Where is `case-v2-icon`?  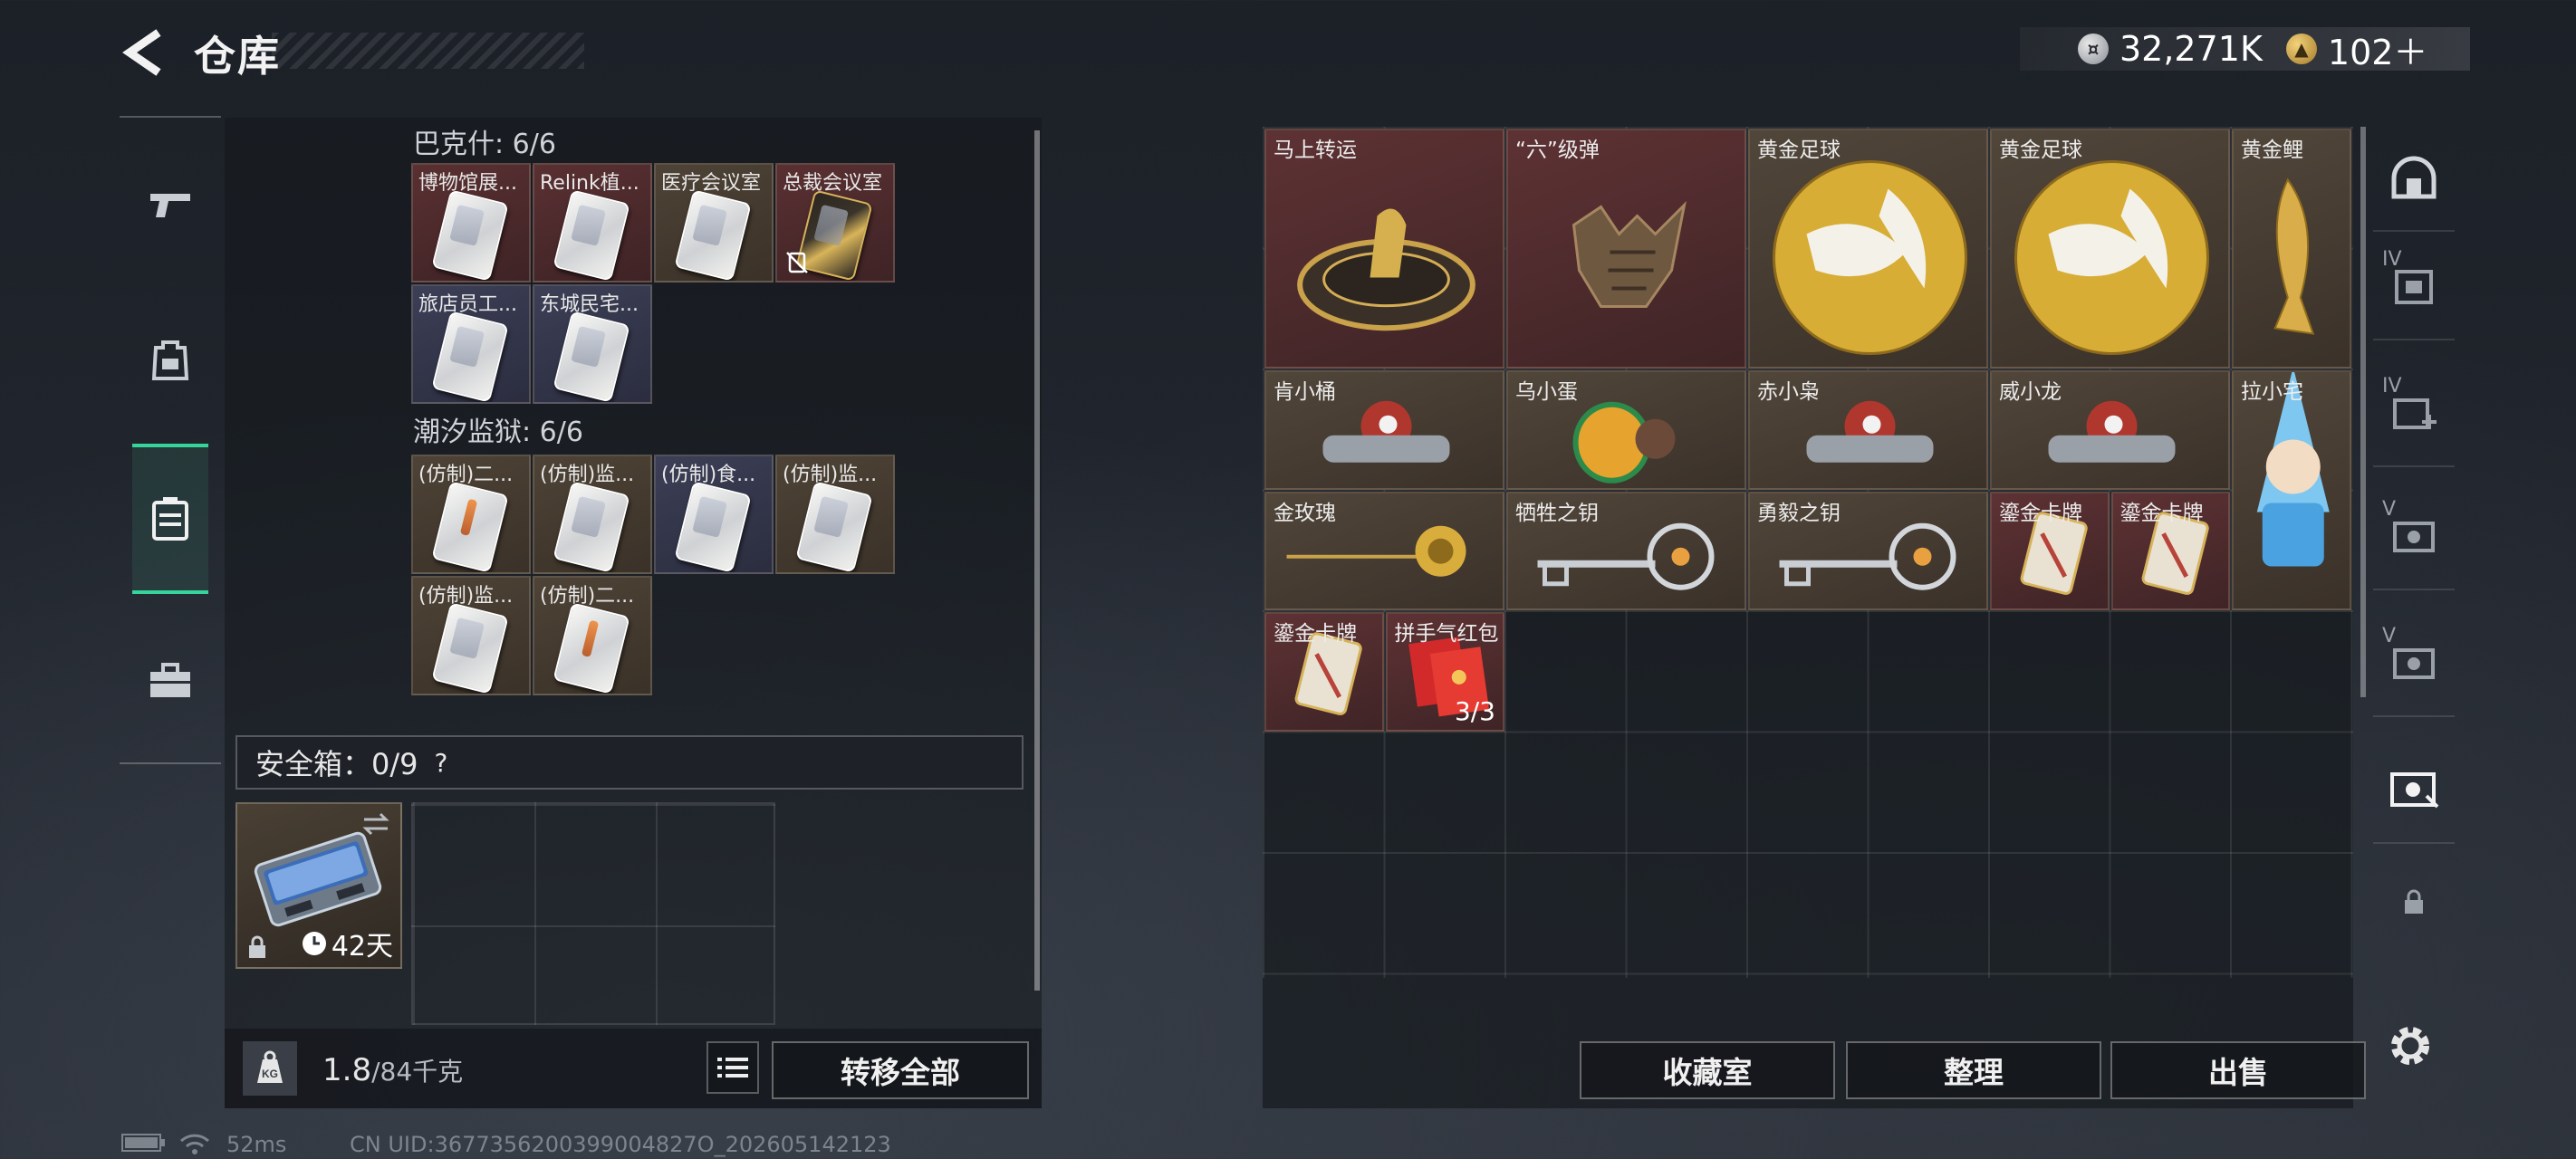
case-v2-icon is located at coordinates (2414, 664).